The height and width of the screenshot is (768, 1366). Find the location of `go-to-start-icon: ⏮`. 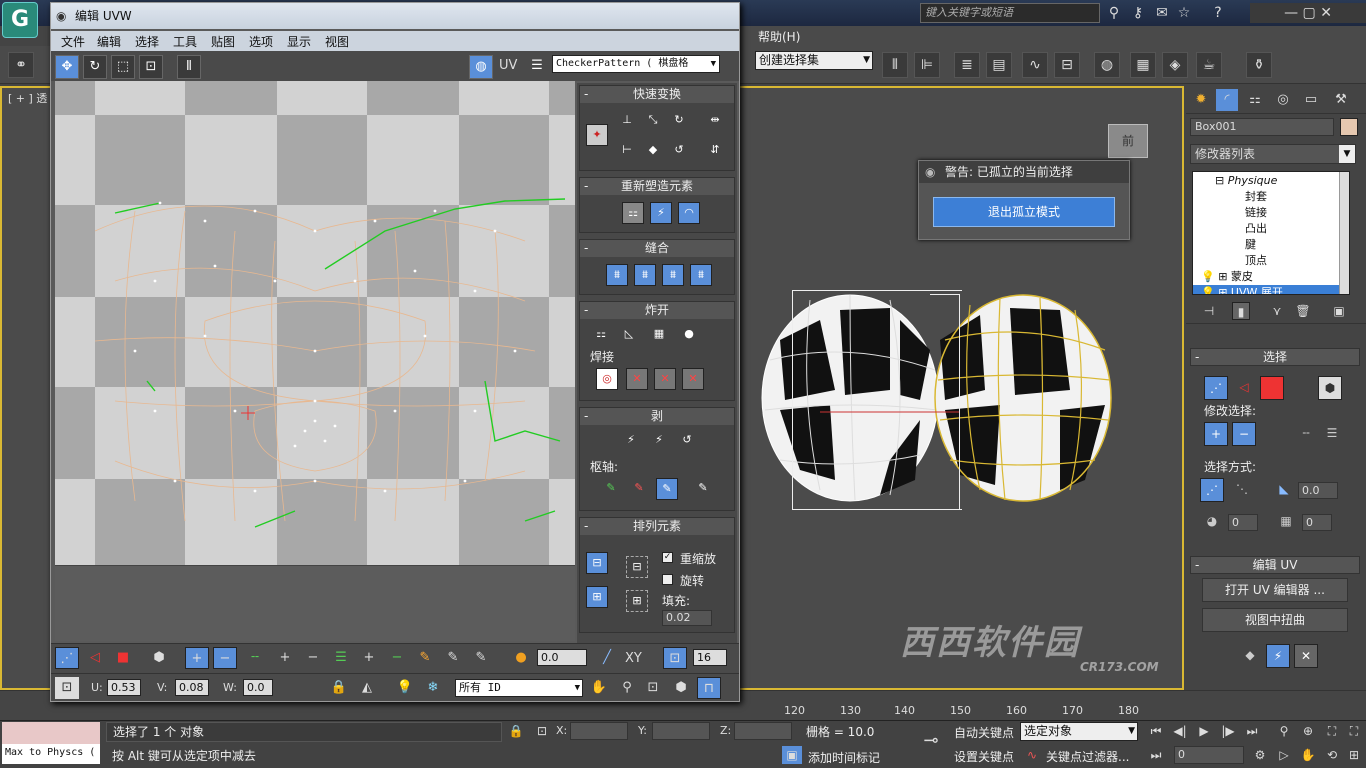

go-to-start-icon: ⏮ is located at coordinates (1156, 731).